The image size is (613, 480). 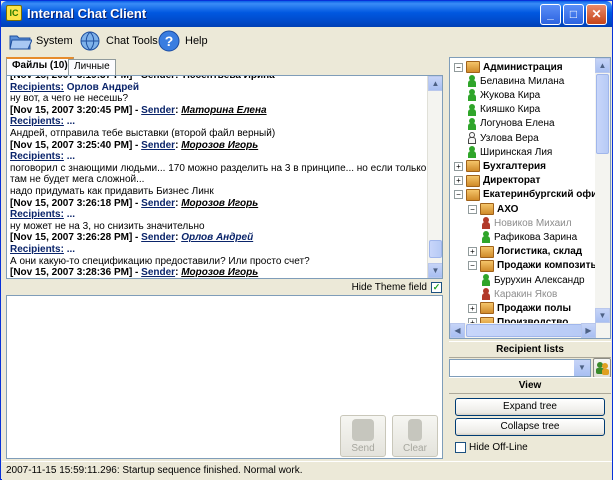 I want to click on hide-theme-checkbox: ✓, so click(x=436, y=287).